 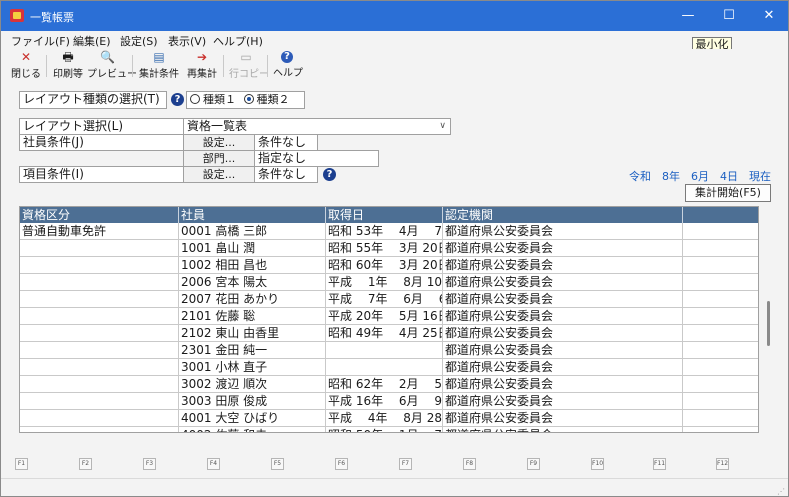 I want to click on toolbar-recalc-button: ➔ 再集計, so click(x=202, y=66).